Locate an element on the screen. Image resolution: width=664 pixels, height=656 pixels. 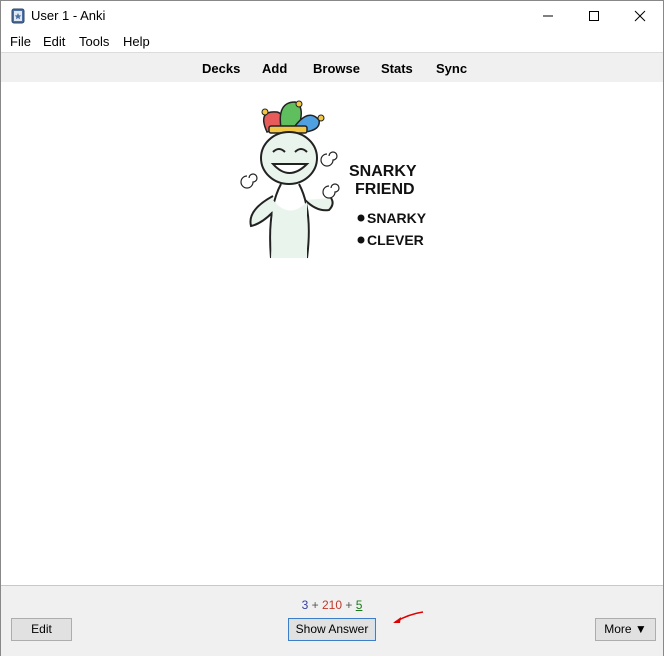
edit-button: Edit is located at coordinates (41, 629).